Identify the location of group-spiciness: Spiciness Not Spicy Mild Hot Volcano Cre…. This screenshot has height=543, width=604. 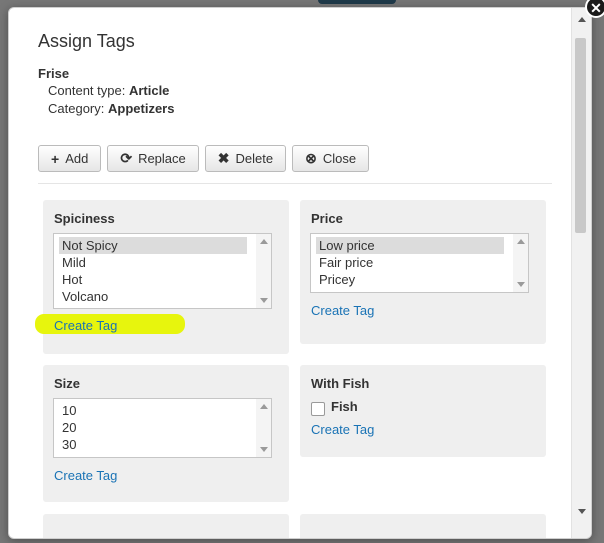
(162, 277).